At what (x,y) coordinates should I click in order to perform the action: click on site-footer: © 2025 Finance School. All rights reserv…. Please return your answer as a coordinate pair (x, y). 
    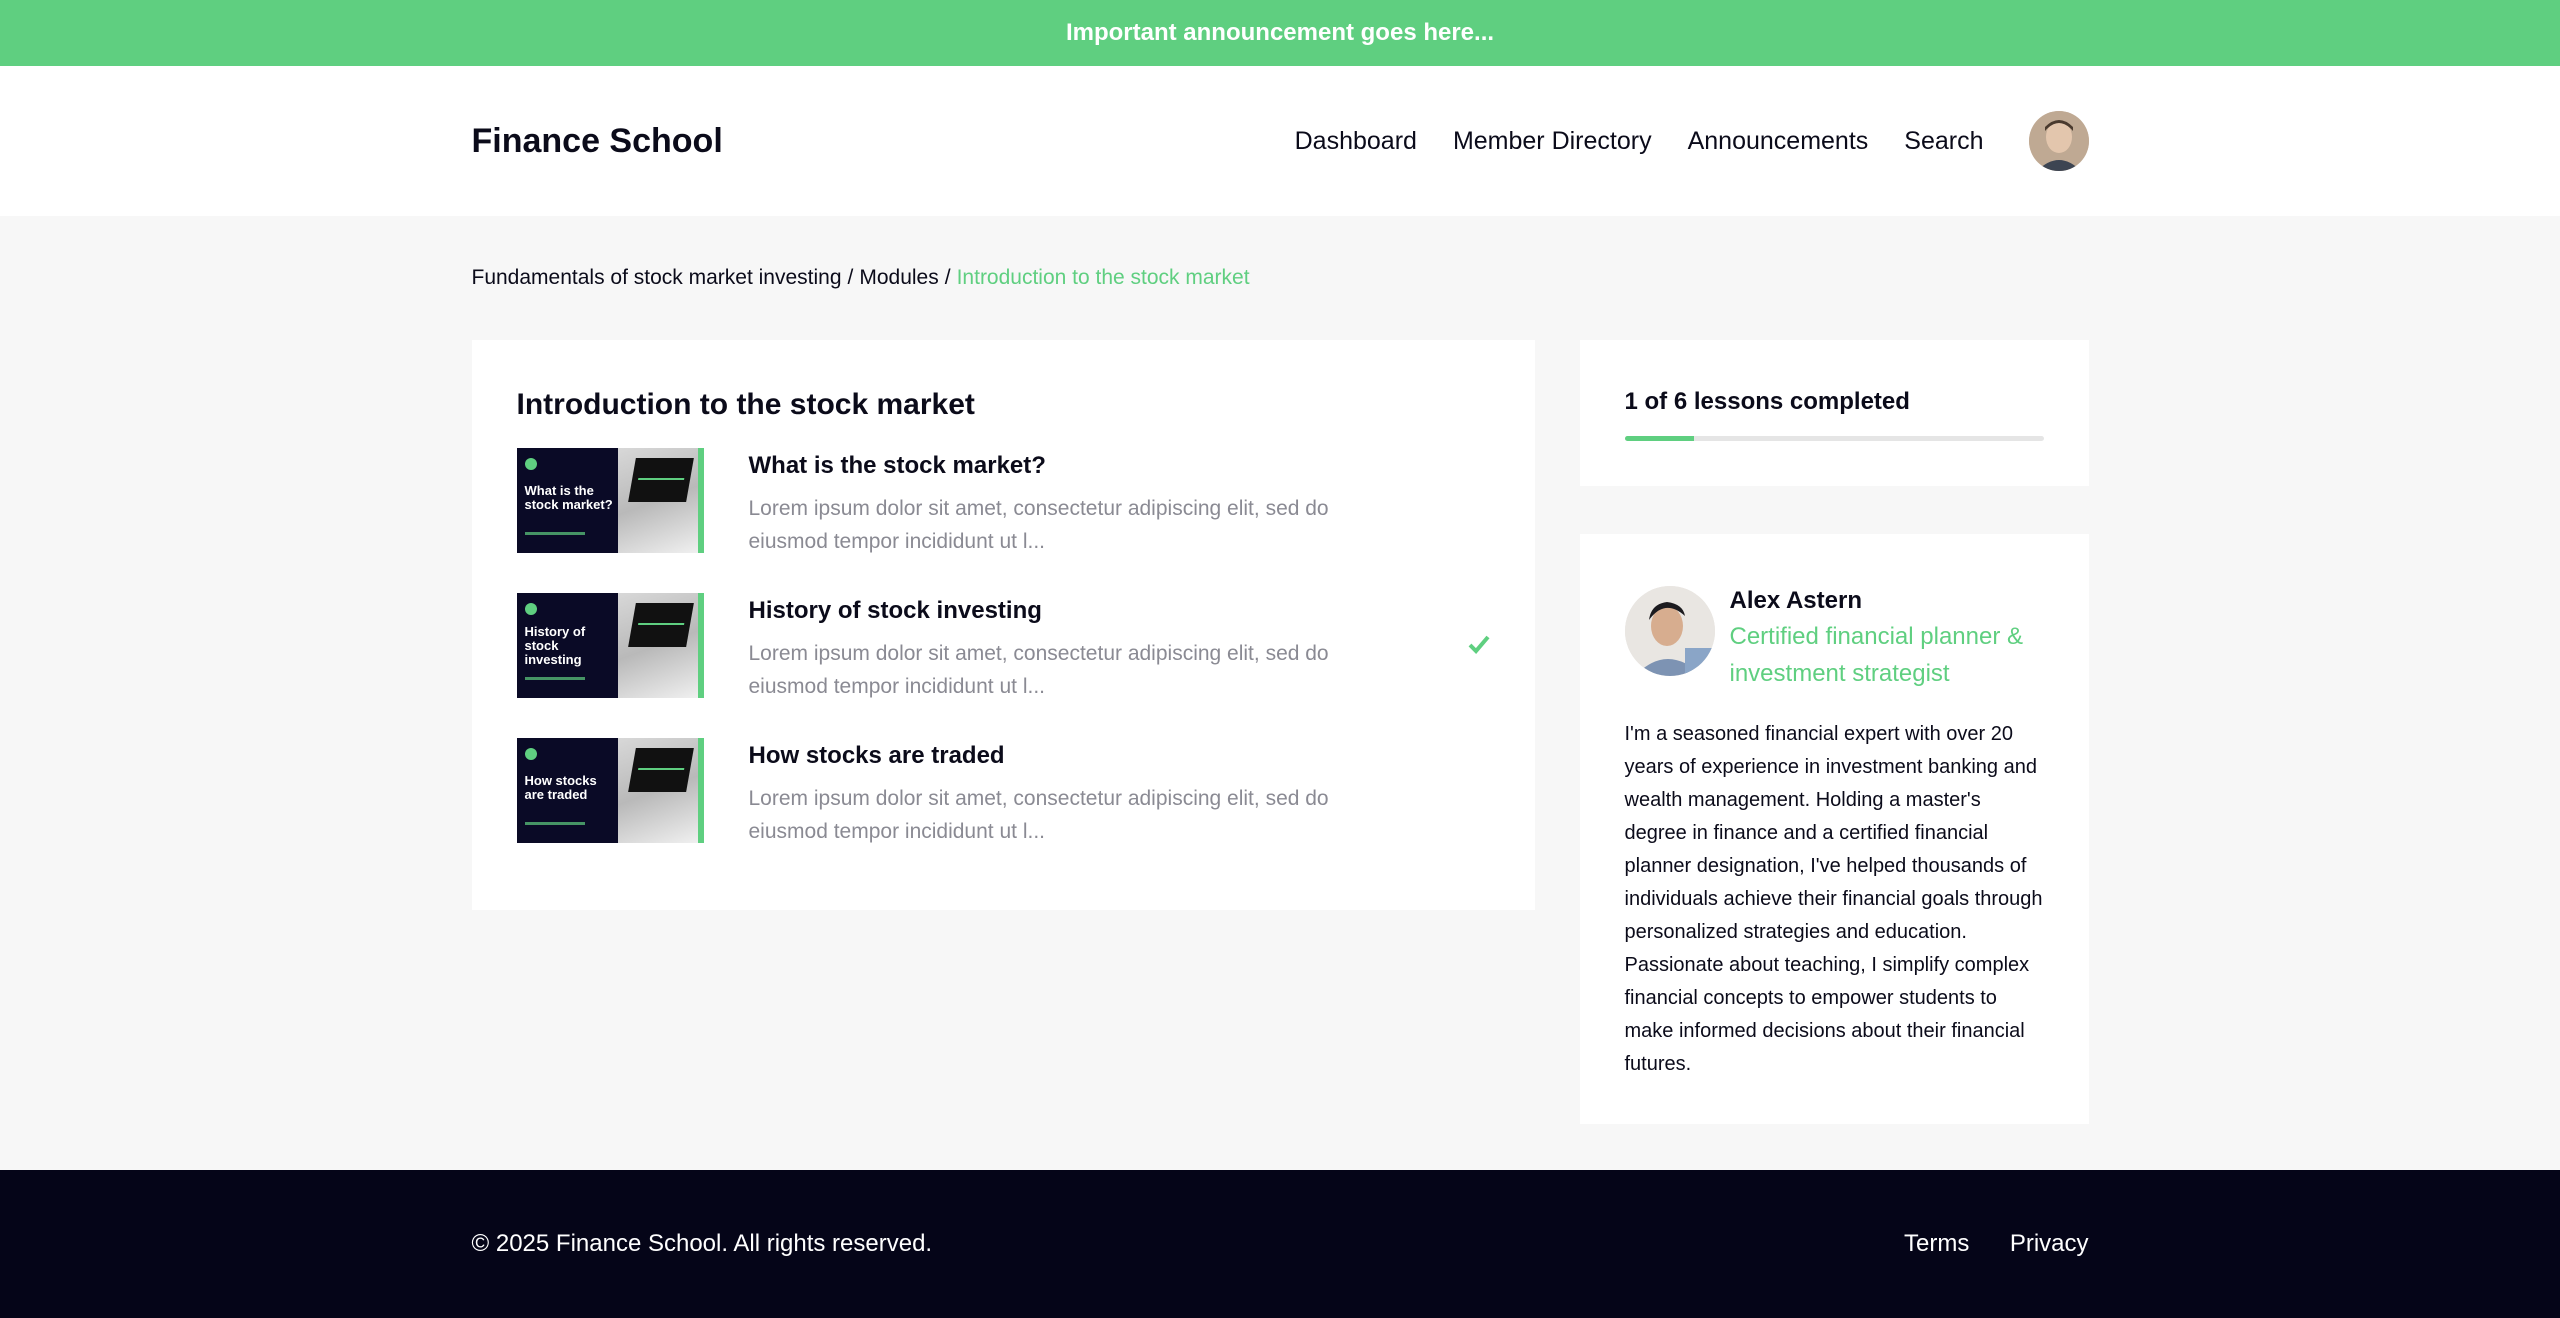
    Looking at the image, I should click on (1280, 1244).